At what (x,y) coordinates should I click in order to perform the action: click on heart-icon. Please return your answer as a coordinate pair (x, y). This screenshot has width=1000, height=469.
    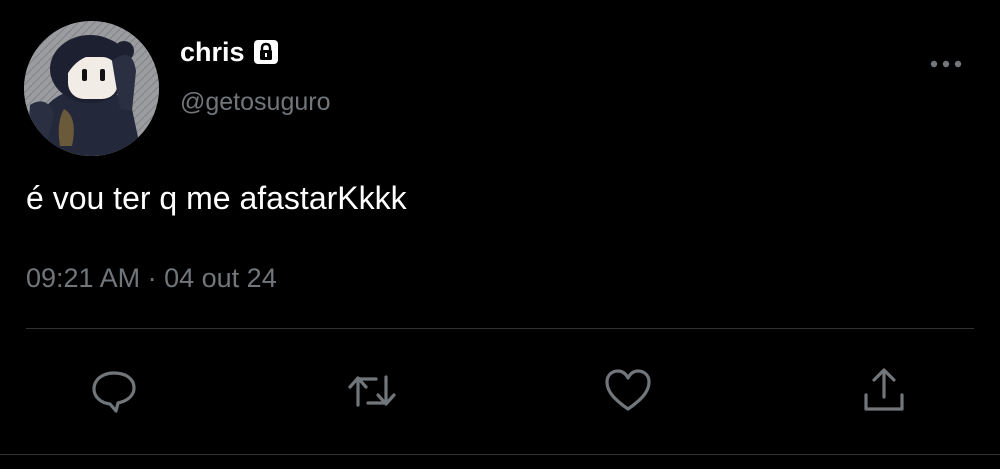
    Looking at the image, I should click on (628, 390).